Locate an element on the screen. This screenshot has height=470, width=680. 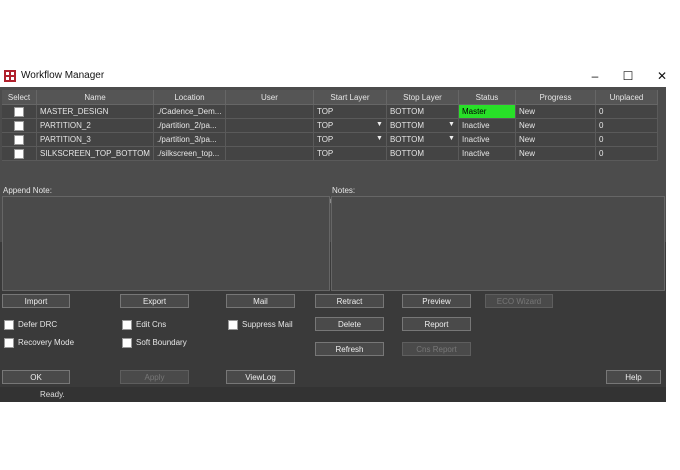
col-stop-layer: Stop Layer is located at coordinates (422, 97).